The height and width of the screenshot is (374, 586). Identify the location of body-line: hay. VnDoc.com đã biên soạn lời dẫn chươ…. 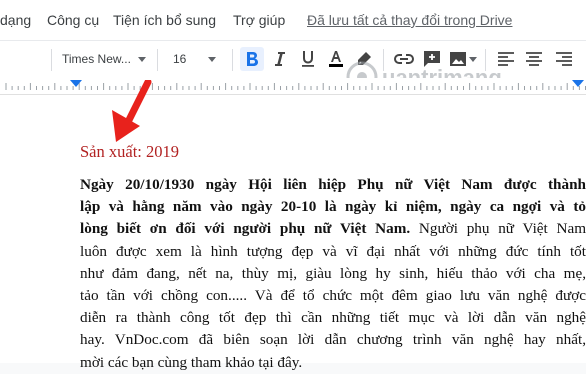
(333, 340).